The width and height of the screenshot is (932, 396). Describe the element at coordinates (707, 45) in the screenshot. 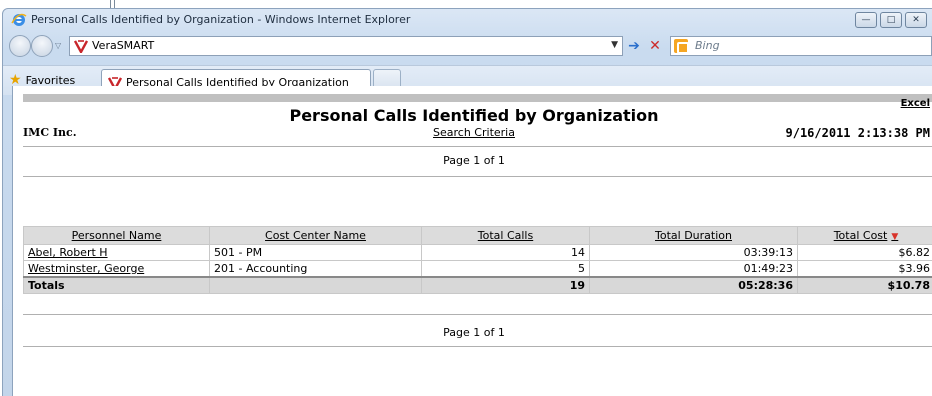

I see `search-placeholder: Bing` at that location.